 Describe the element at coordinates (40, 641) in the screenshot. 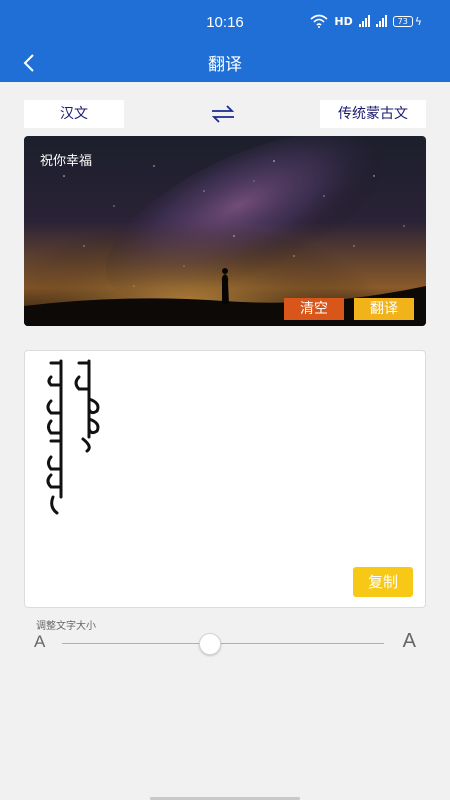

I see `small-font-marker: A` at that location.